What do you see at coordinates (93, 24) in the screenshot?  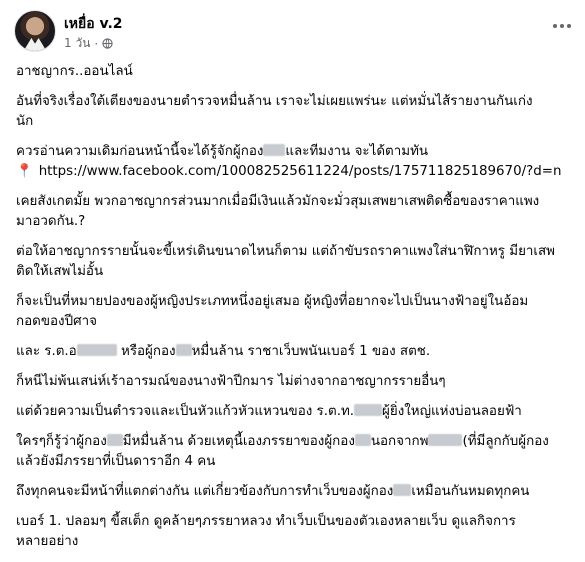 I see `author-name: เหยื่อ v.2` at bounding box center [93, 24].